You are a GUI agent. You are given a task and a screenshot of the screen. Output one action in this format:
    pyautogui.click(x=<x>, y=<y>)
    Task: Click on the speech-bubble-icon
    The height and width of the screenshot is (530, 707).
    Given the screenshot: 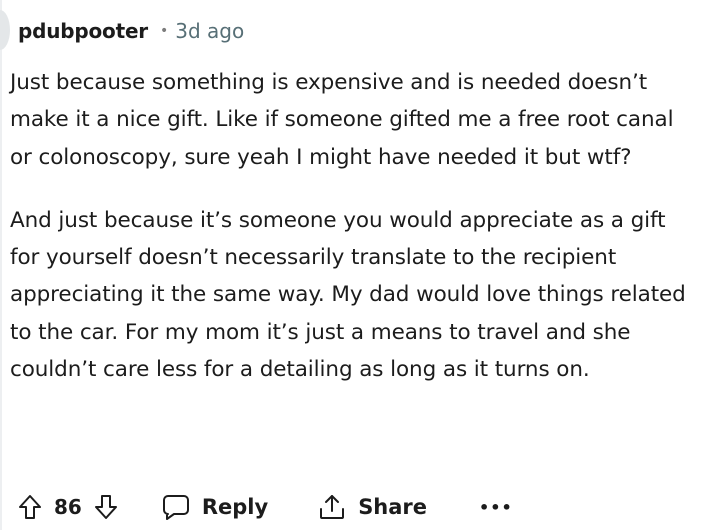 What is the action you would take?
    pyautogui.click(x=176, y=507)
    